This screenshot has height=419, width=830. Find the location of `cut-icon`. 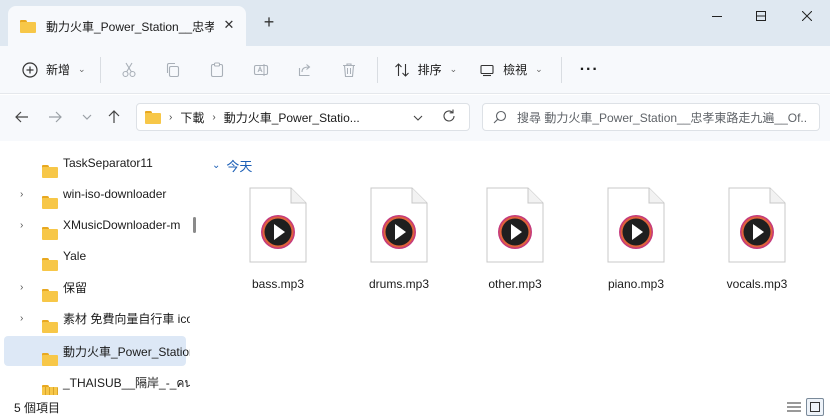

cut-icon is located at coordinates (129, 69).